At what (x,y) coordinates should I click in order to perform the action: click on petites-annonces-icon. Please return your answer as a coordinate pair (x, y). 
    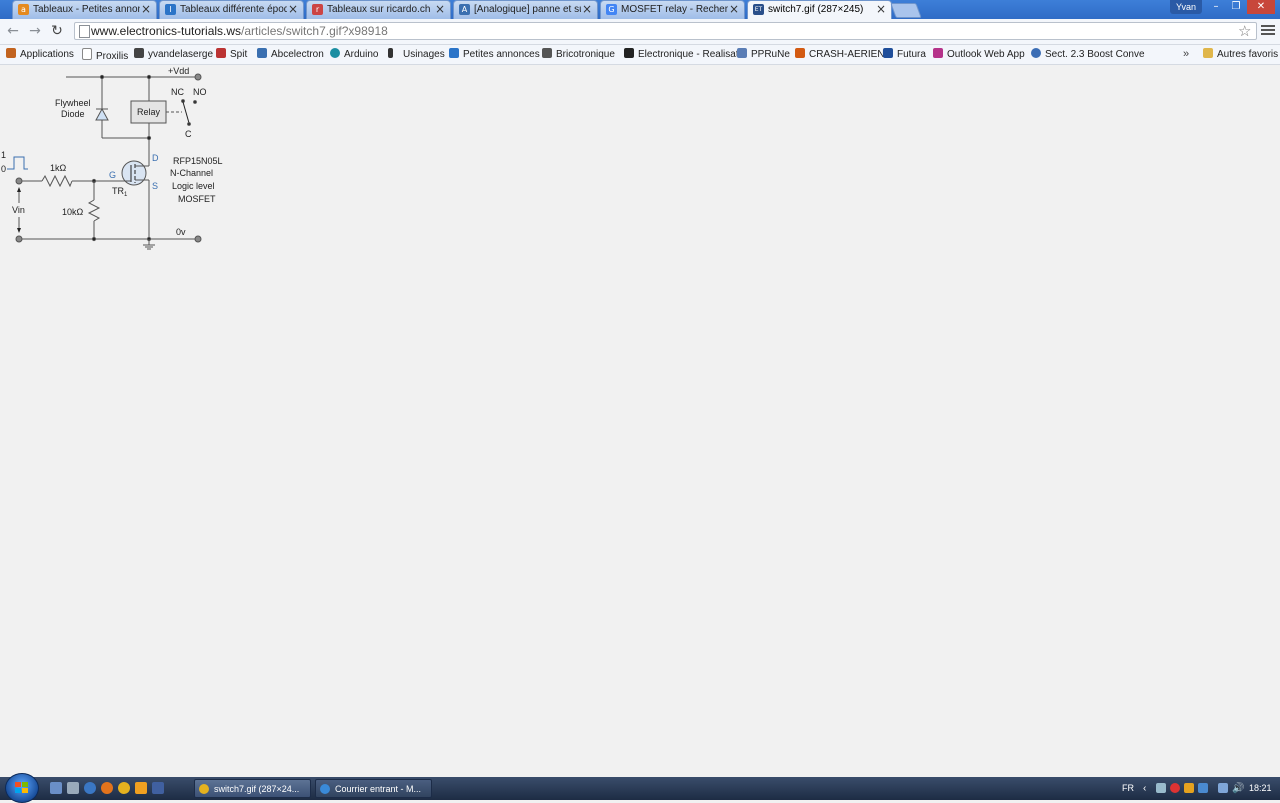
    Looking at the image, I should click on (454, 53).